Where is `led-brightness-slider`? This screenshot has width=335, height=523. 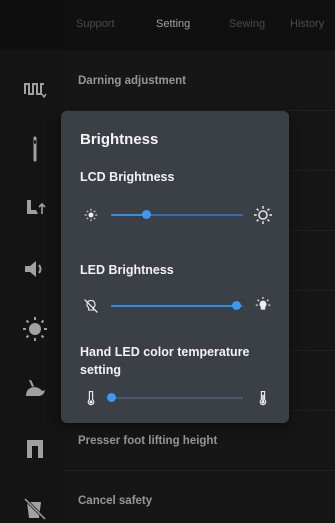
led-brightness-slider is located at coordinates (177, 306).